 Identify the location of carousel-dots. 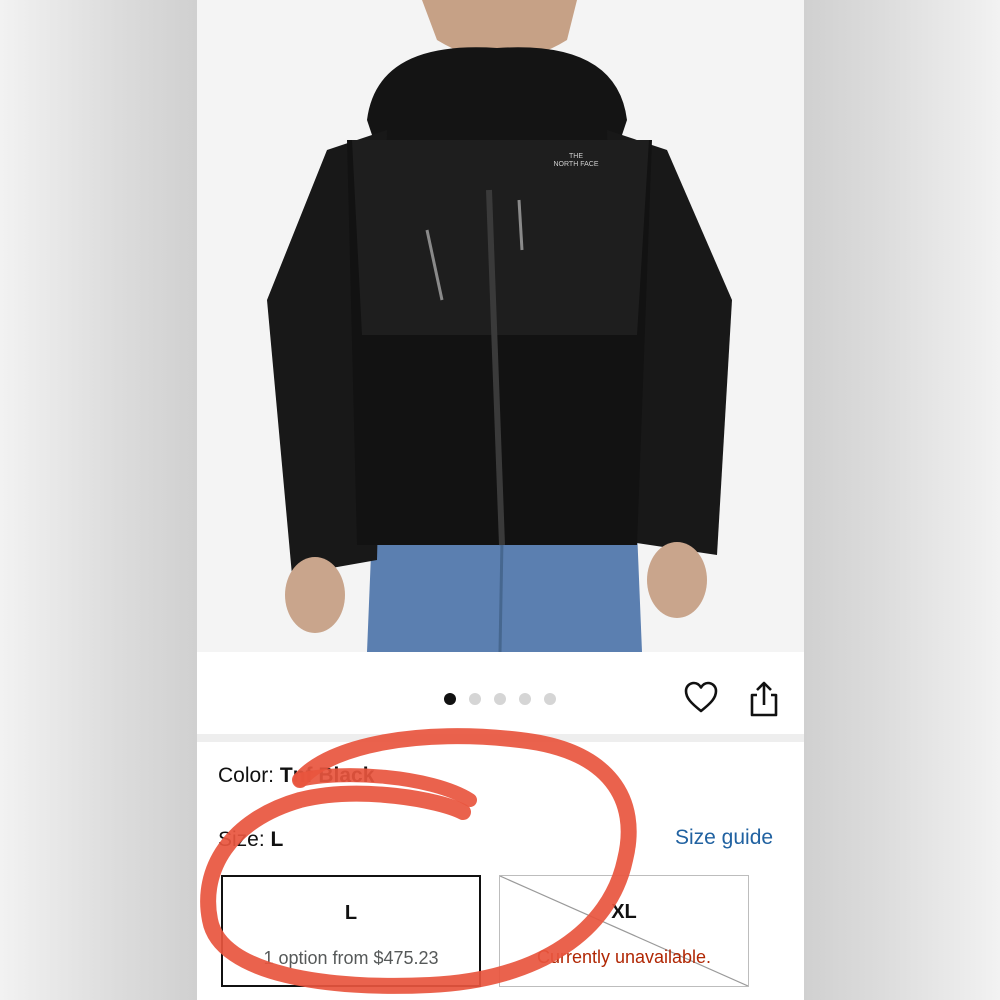
(500, 699).